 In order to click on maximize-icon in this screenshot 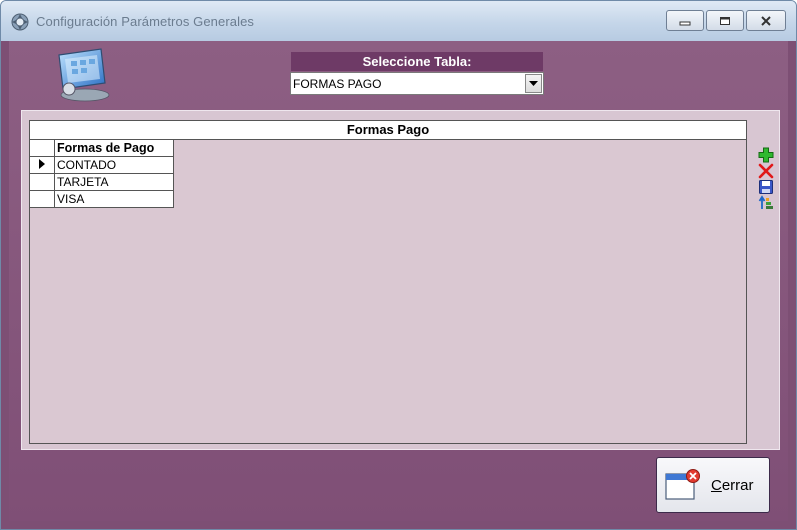, I will do `click(725, 20)`.